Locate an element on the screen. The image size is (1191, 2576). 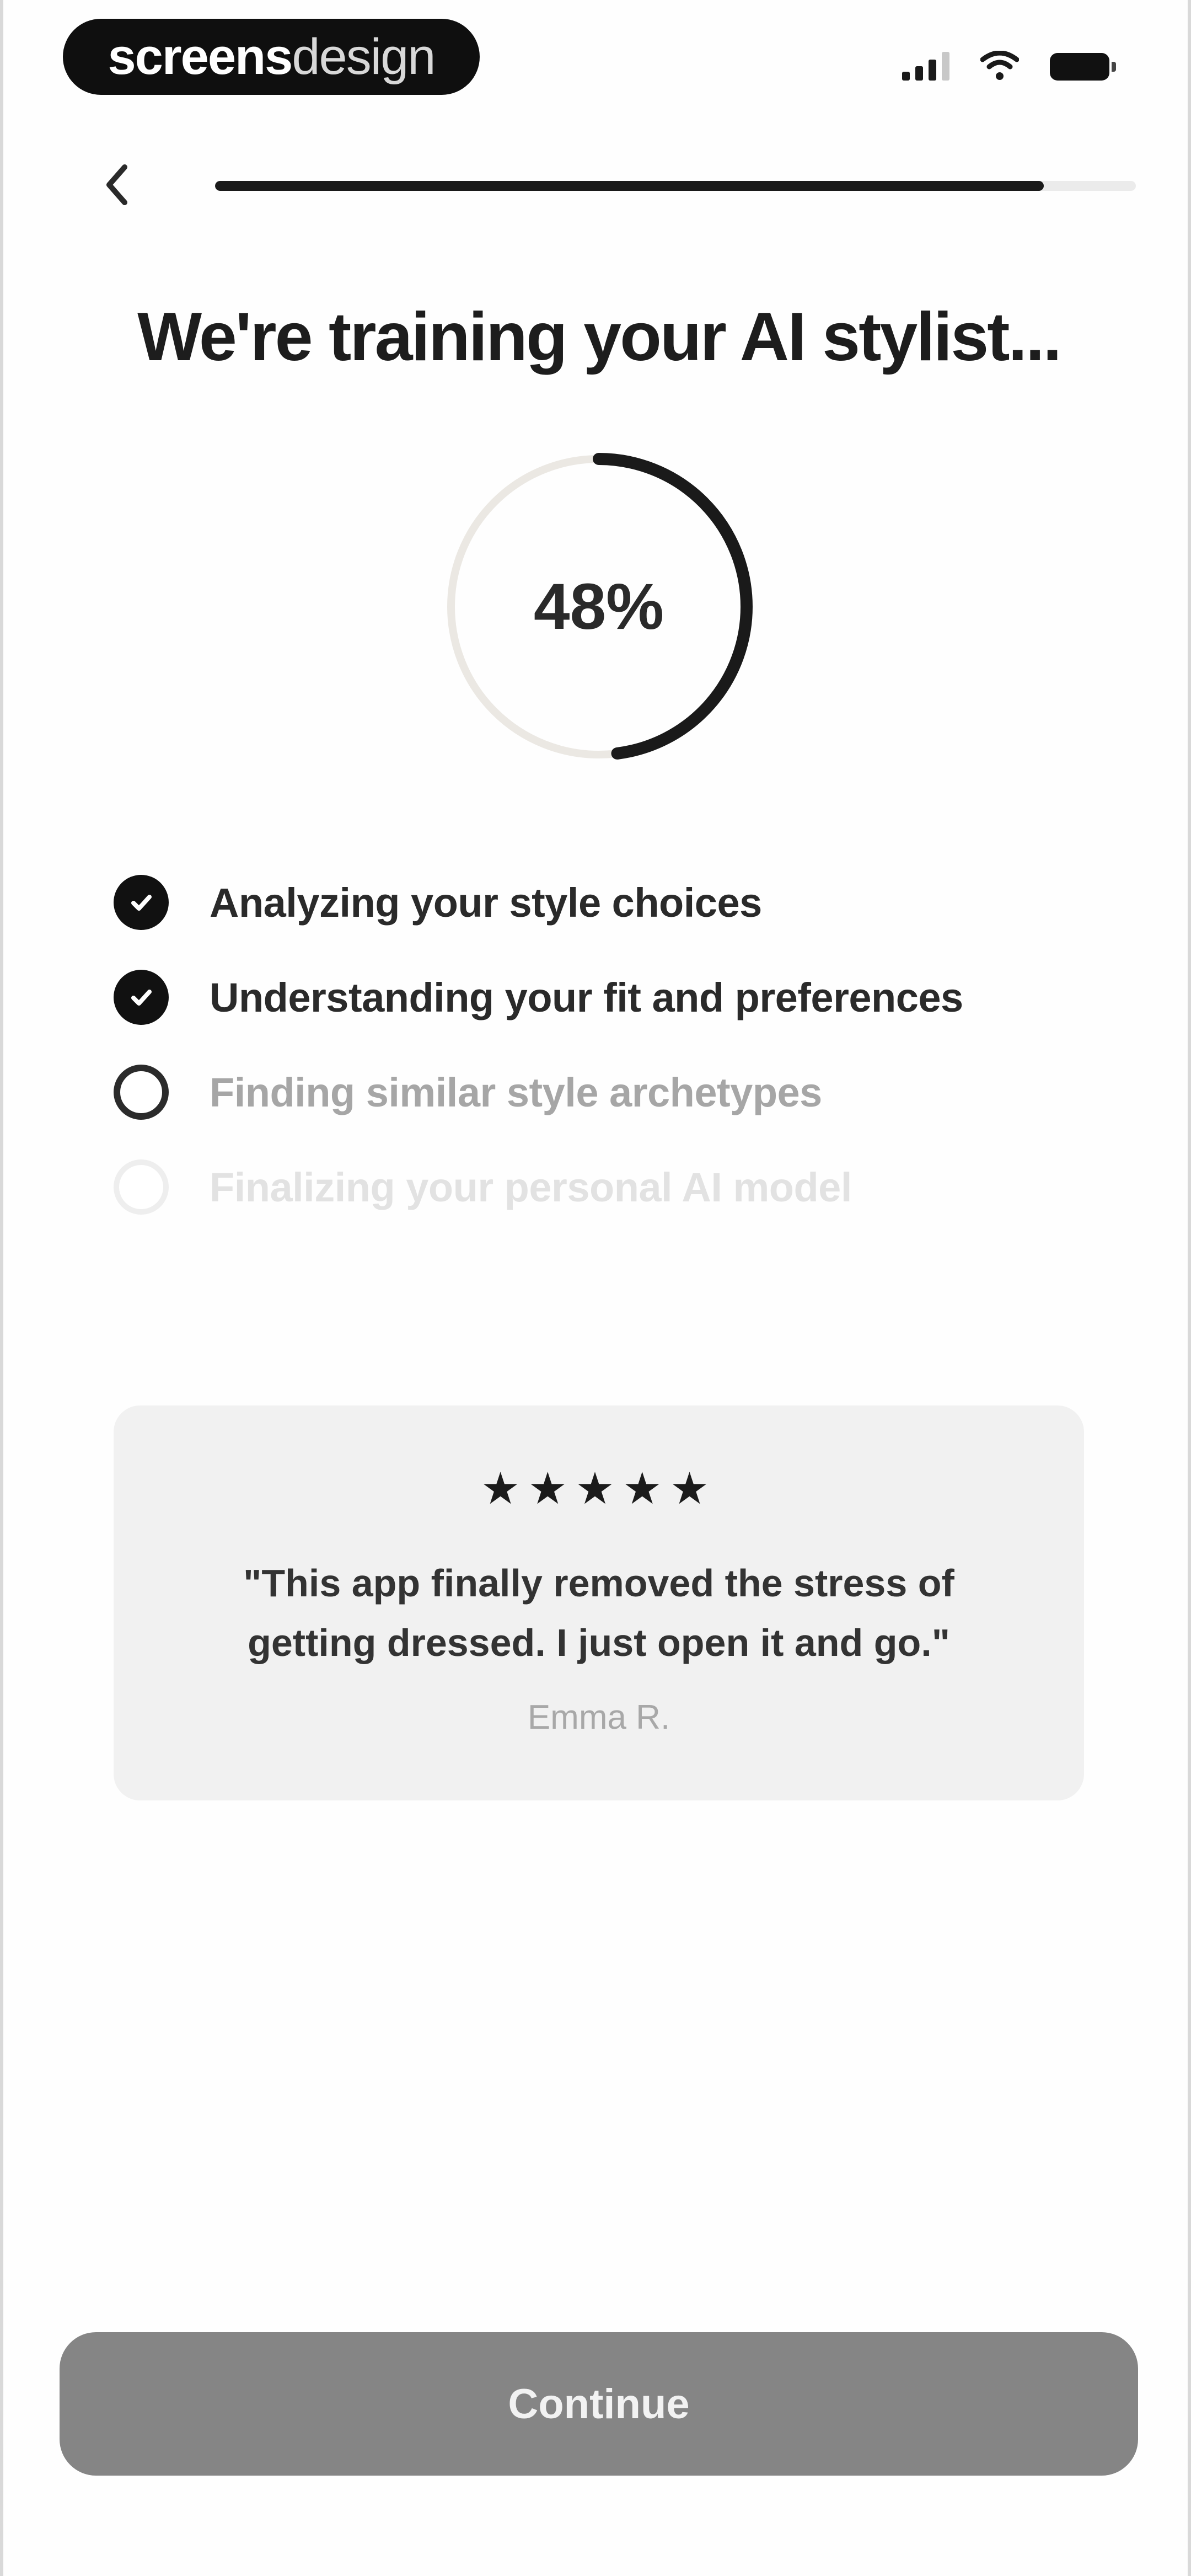
screensdesign-logo: screens design is located at coordinates (271, 57).